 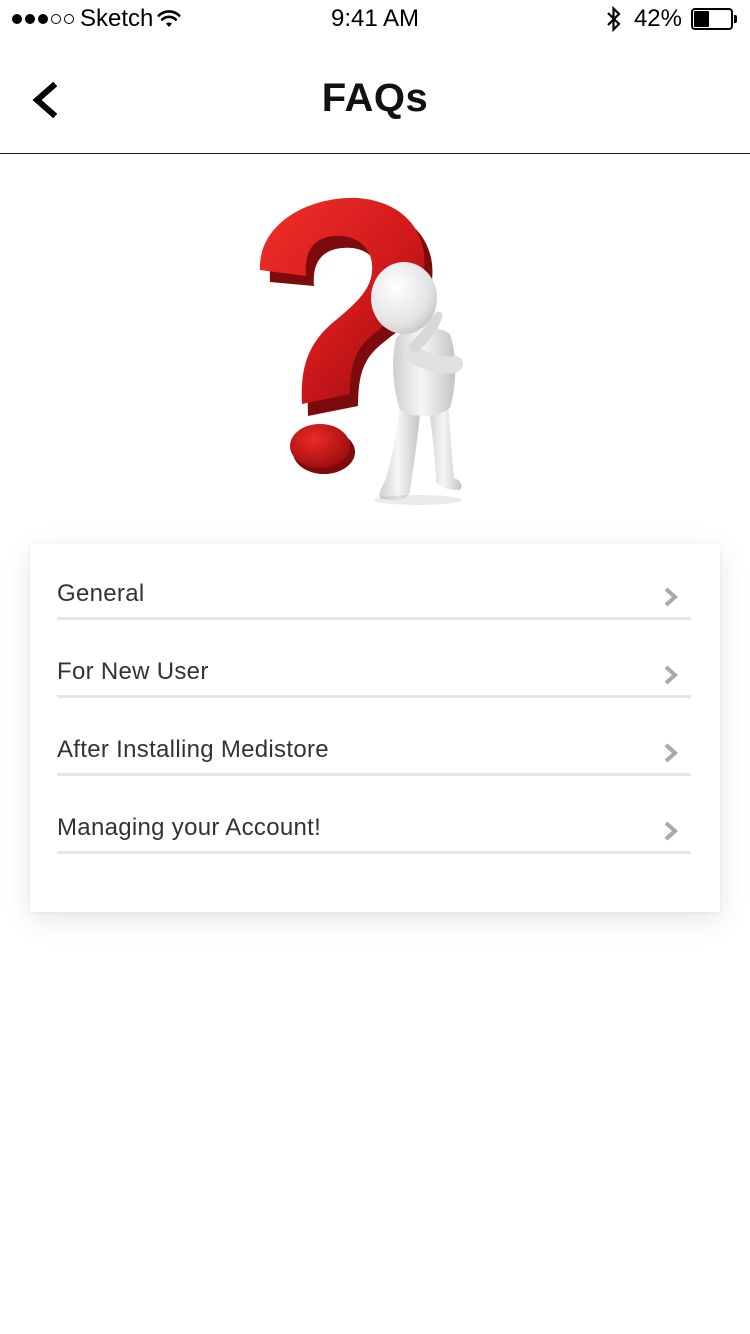 What do you see at coordinates (374, 660) in the screenshot?
I see `faq-item-for-new-user: For New User` at bounding box center [374, 660].